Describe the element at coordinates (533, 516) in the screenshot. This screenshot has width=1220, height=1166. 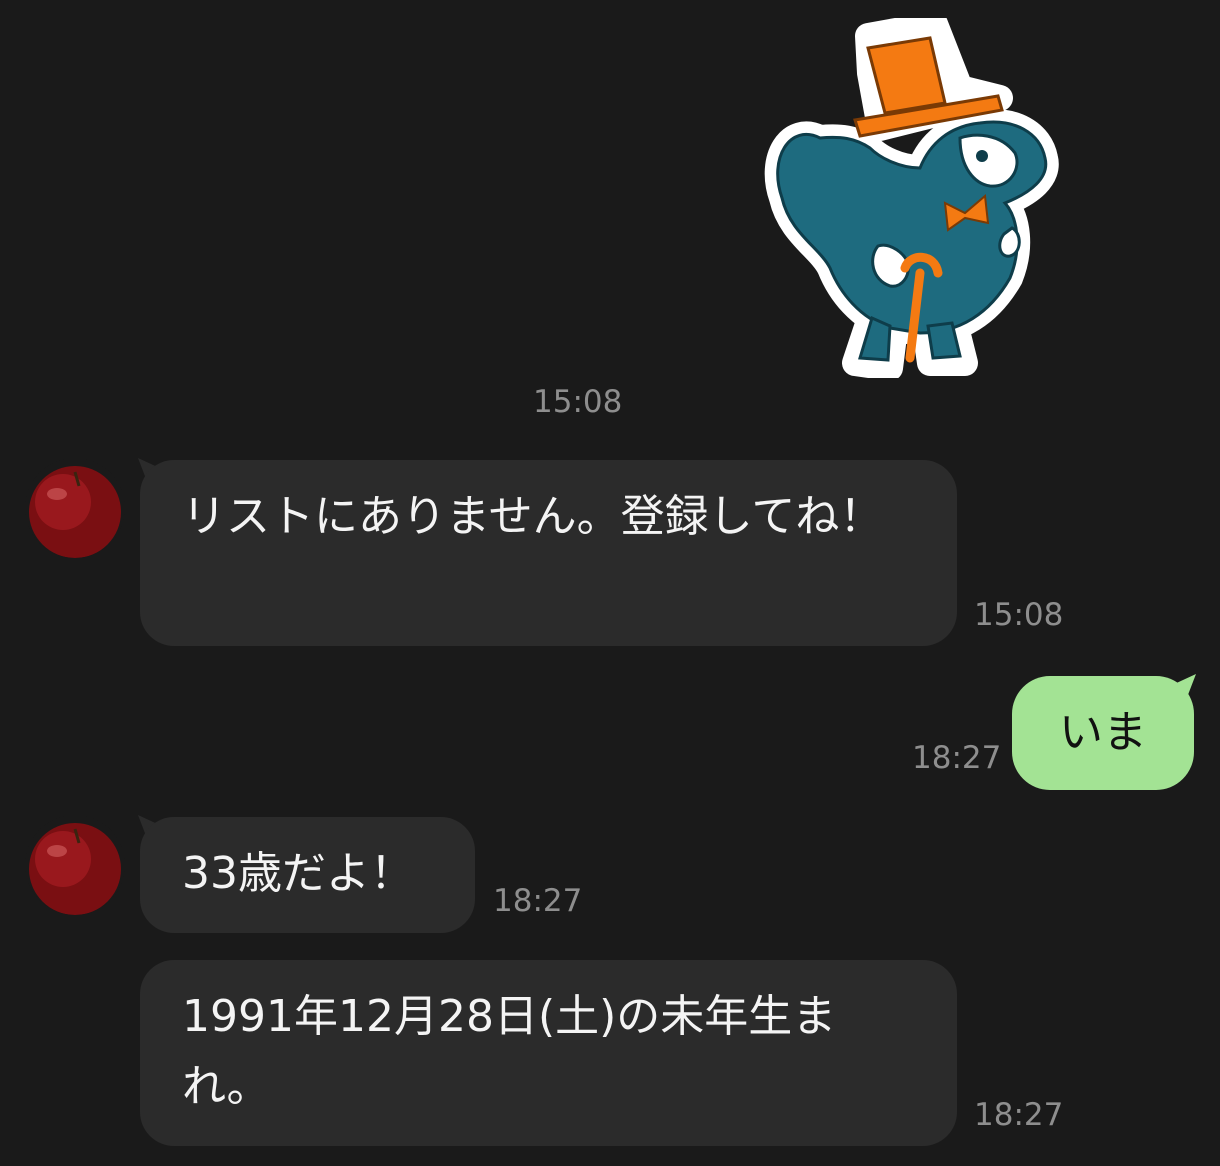
I see `message-text: リストにありません。登録してね！` at that location.